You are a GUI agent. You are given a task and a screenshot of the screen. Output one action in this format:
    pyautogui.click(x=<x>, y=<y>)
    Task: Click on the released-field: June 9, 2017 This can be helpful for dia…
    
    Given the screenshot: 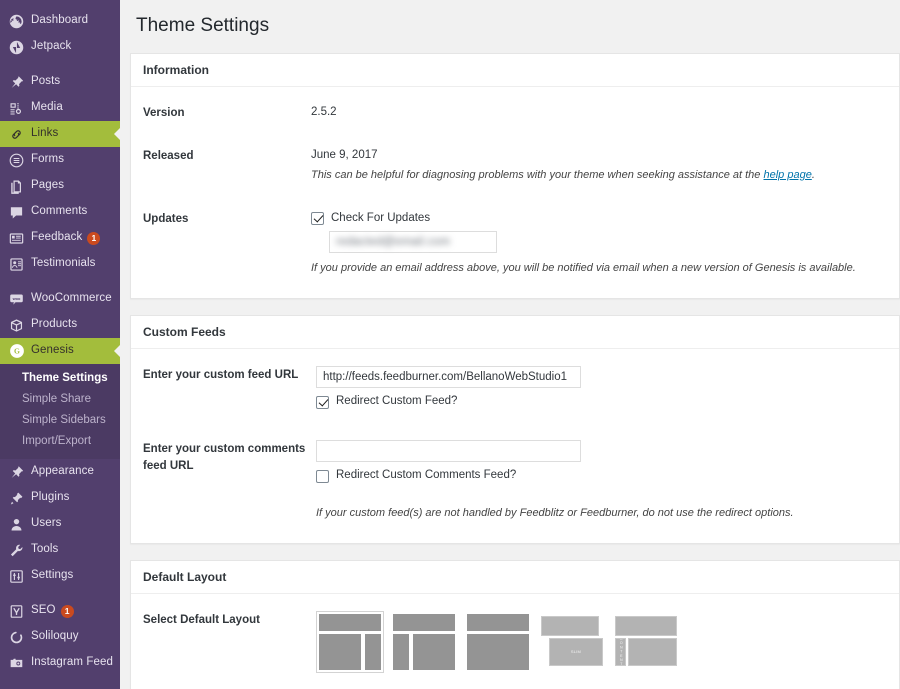 What is the action you would take?
    pyautogui.click(x=599, y=166)
    